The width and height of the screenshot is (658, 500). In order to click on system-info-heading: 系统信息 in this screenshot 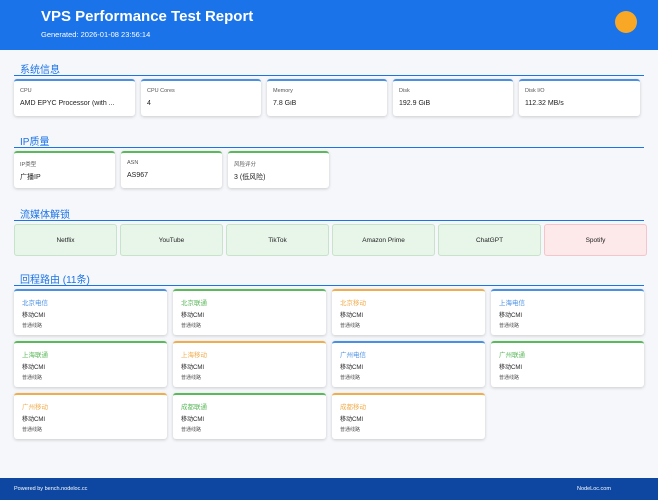, I will do `click(40, 70)`.